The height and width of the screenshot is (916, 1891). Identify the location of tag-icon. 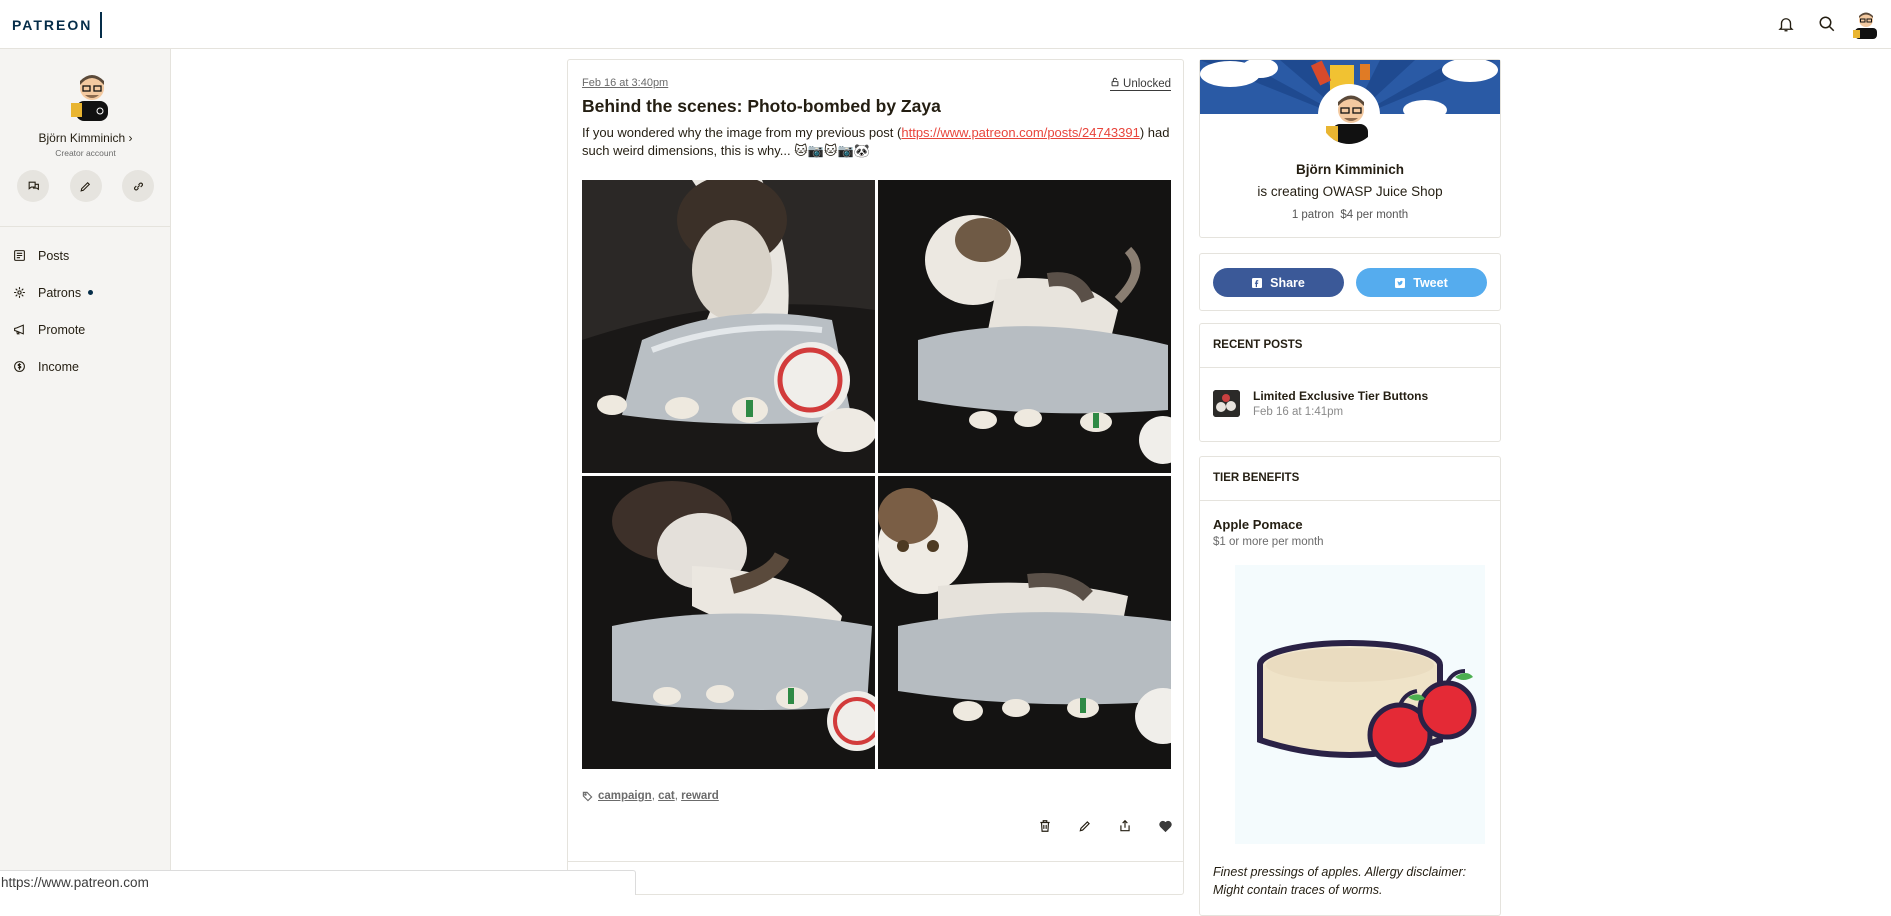
(587, 796).